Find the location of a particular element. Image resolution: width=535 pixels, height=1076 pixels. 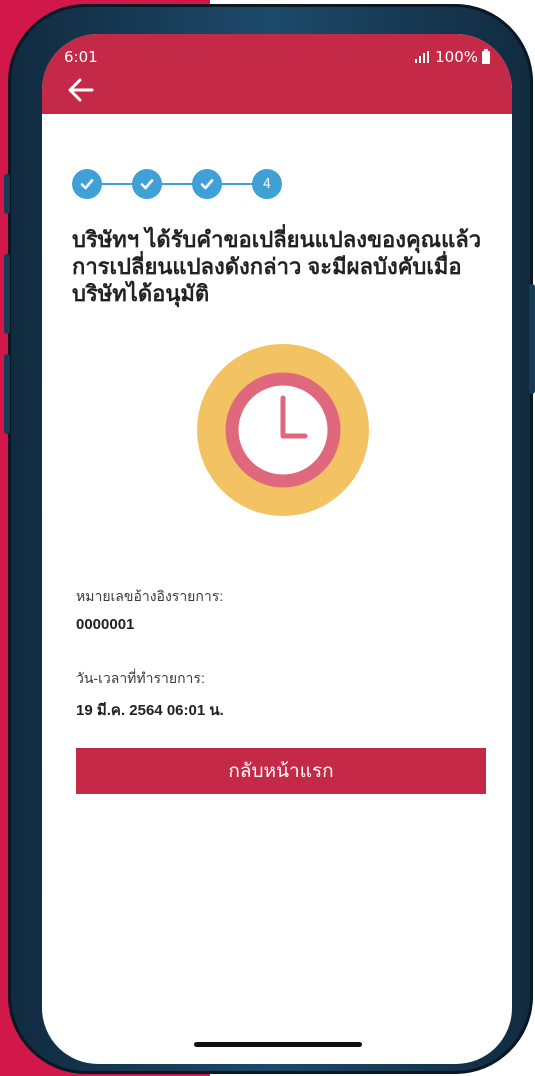

datetime-label: วัน-เวลาที่ทำรายการ: is located at coordinates (140, 678).